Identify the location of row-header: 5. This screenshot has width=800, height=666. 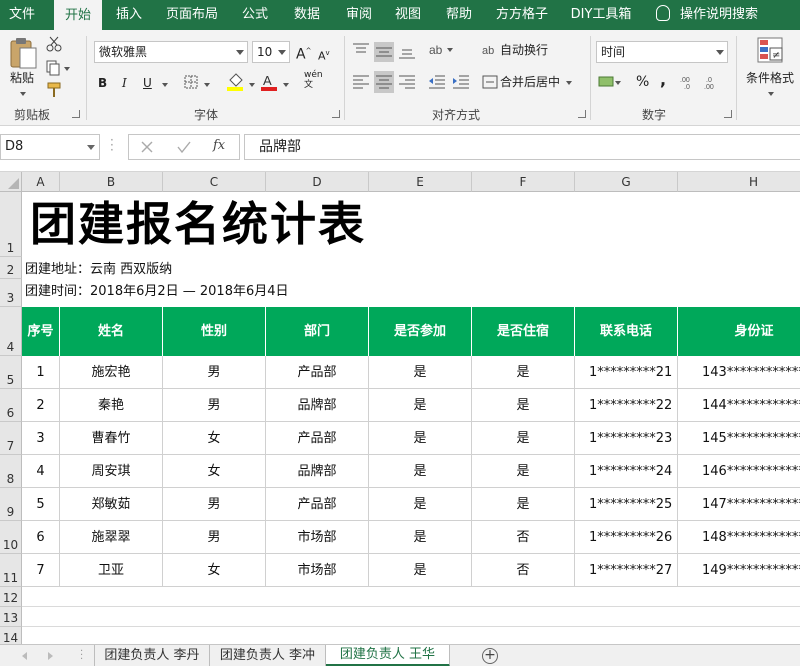
(11, 372).